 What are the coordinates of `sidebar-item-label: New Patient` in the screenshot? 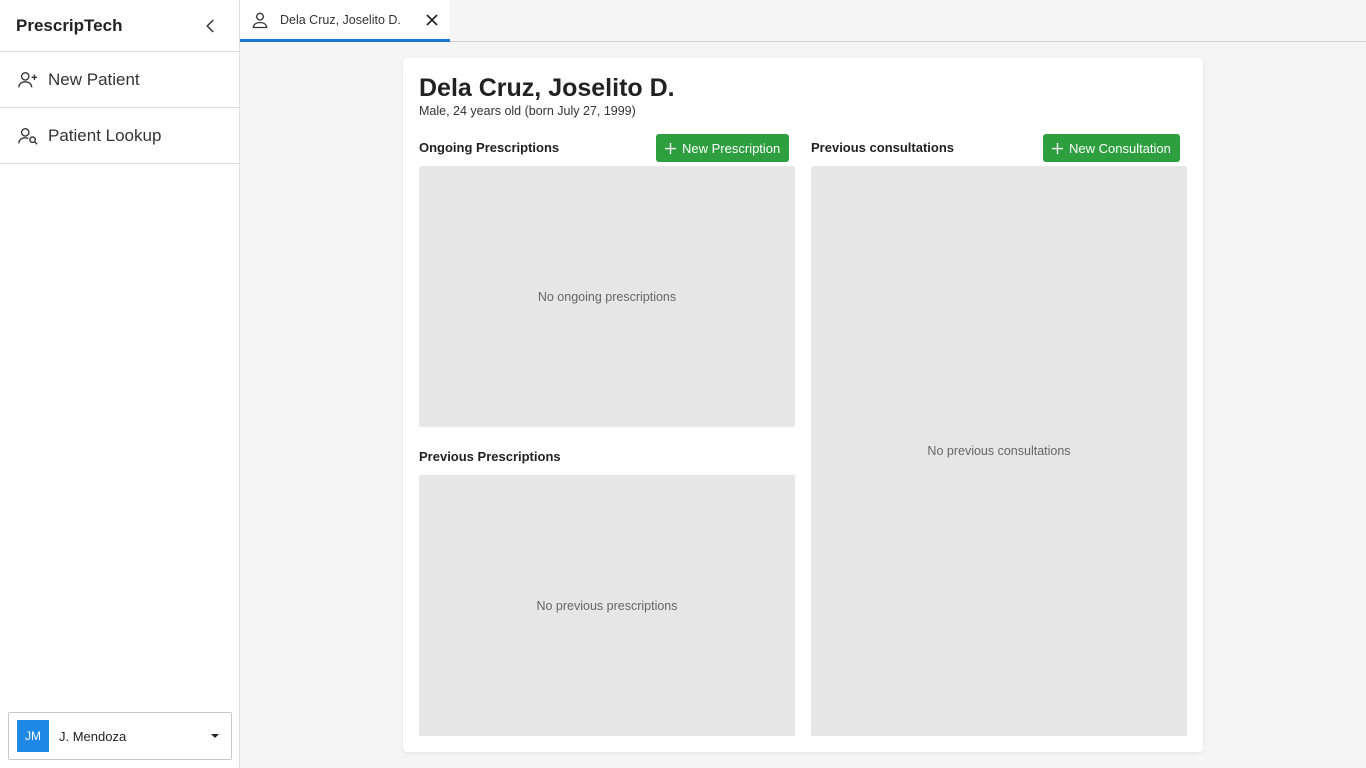 It's located at (94, 79).